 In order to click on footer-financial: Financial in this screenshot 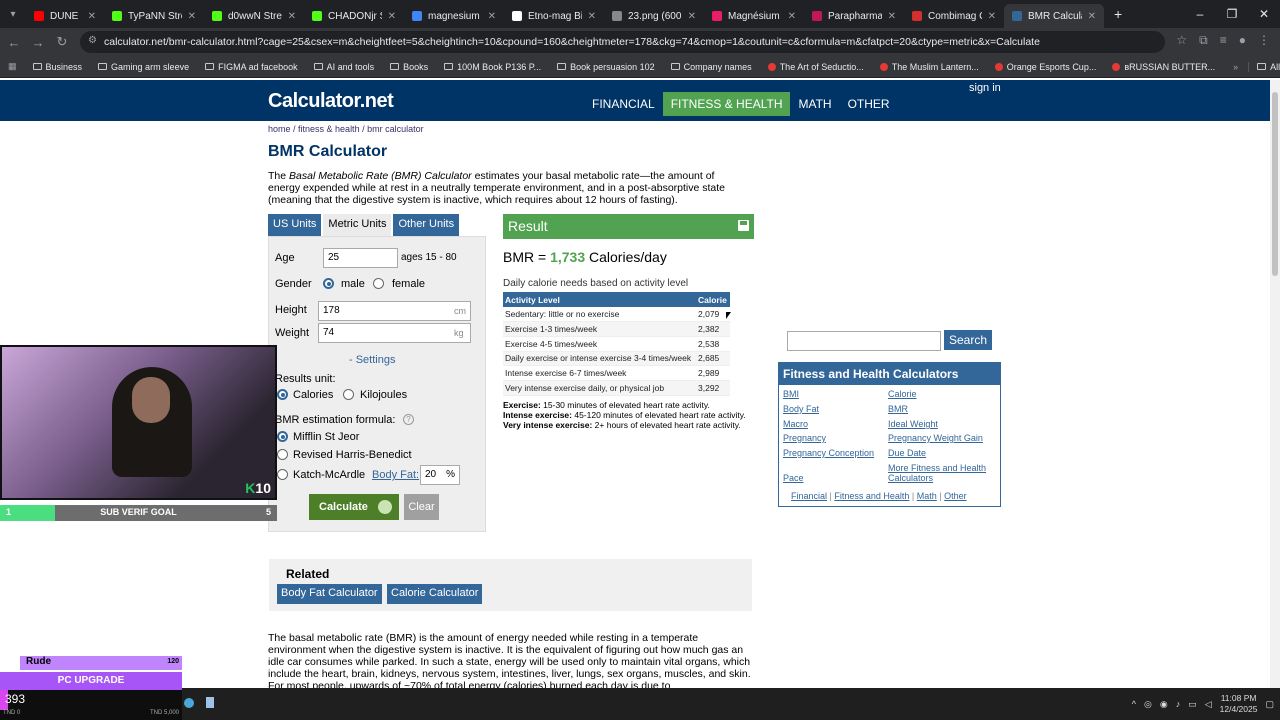, I will do `click(809, 496)`.